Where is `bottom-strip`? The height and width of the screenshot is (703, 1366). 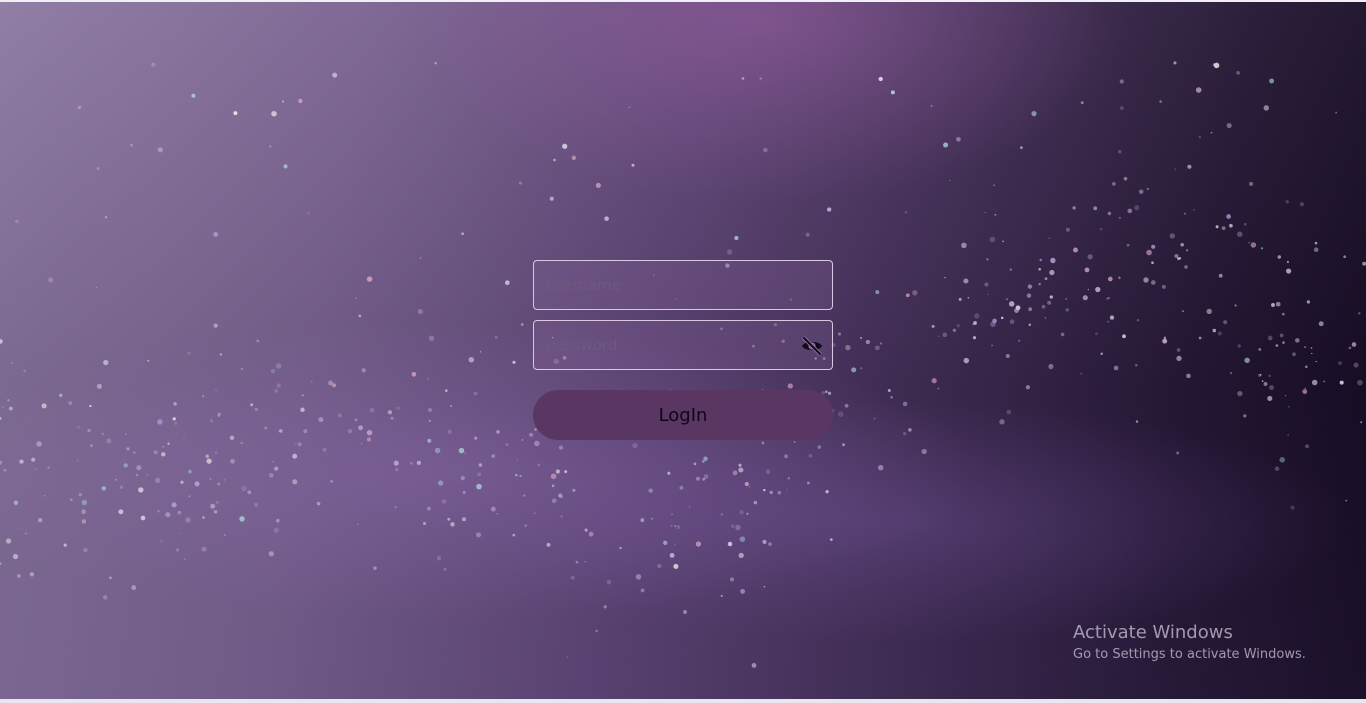
bottom-strip is located at coordinates (683, 701).